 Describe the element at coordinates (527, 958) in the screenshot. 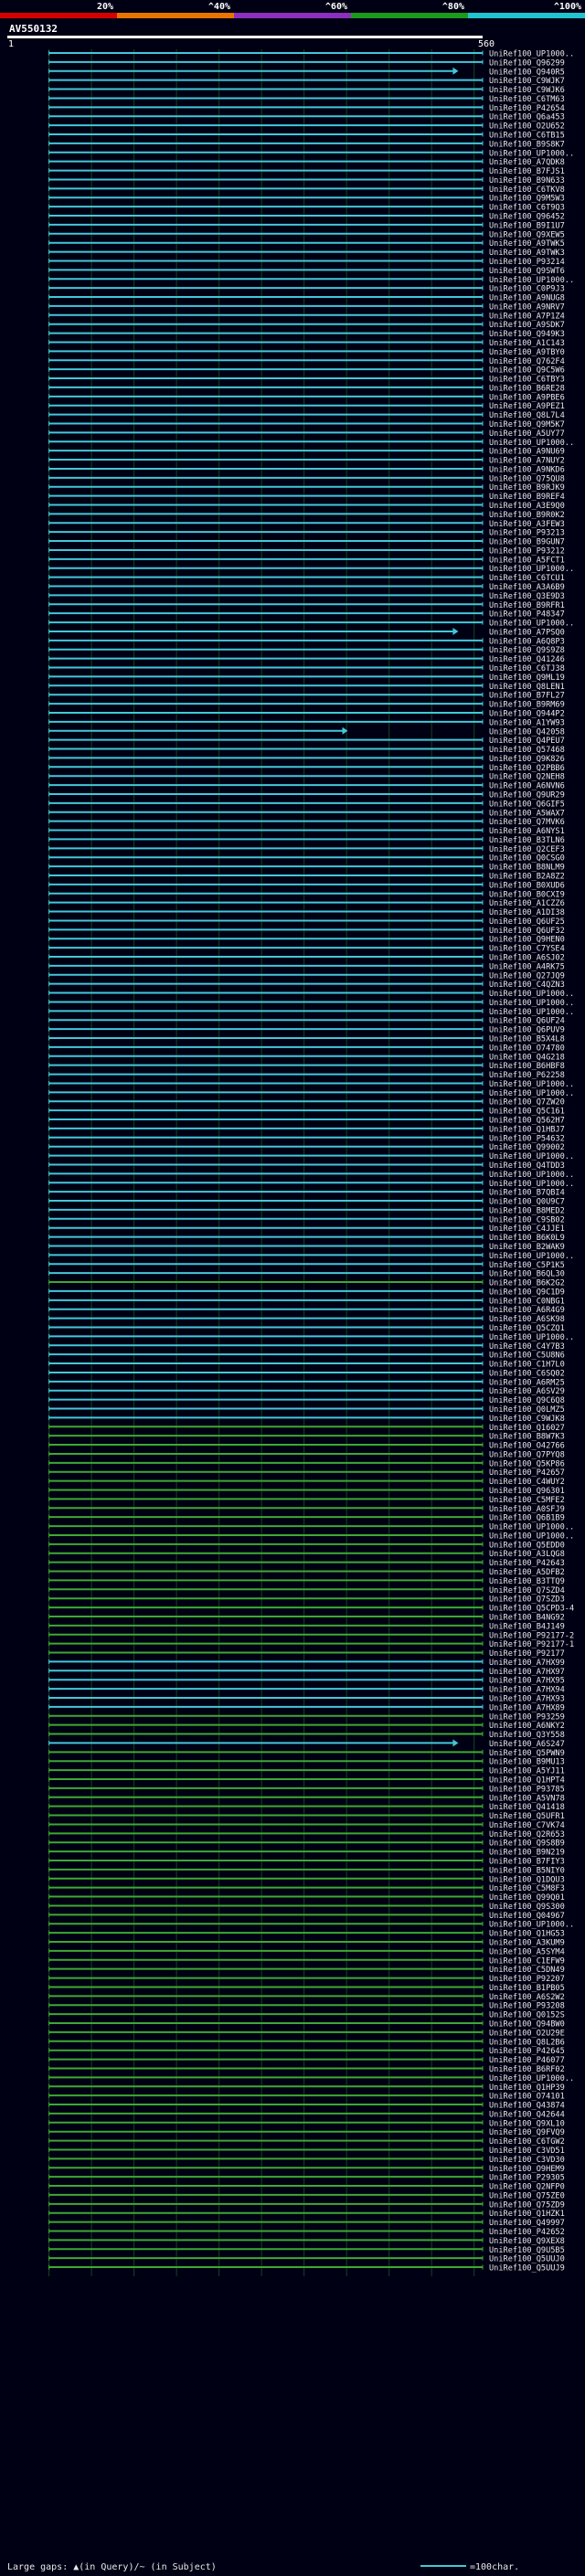

I see `hit-label: UniRef100_A6SJ02` at that location.